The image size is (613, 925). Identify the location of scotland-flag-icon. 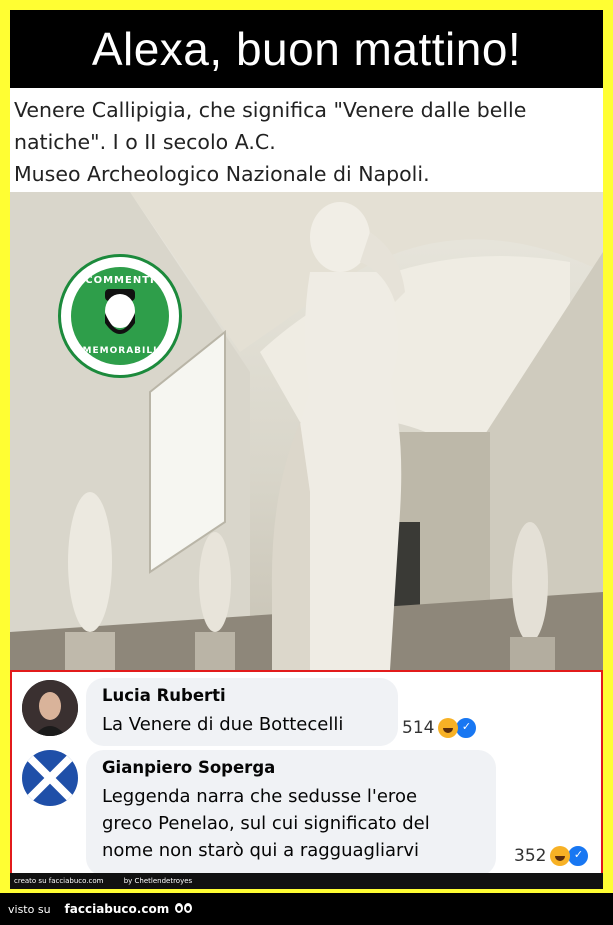
(50, 778).